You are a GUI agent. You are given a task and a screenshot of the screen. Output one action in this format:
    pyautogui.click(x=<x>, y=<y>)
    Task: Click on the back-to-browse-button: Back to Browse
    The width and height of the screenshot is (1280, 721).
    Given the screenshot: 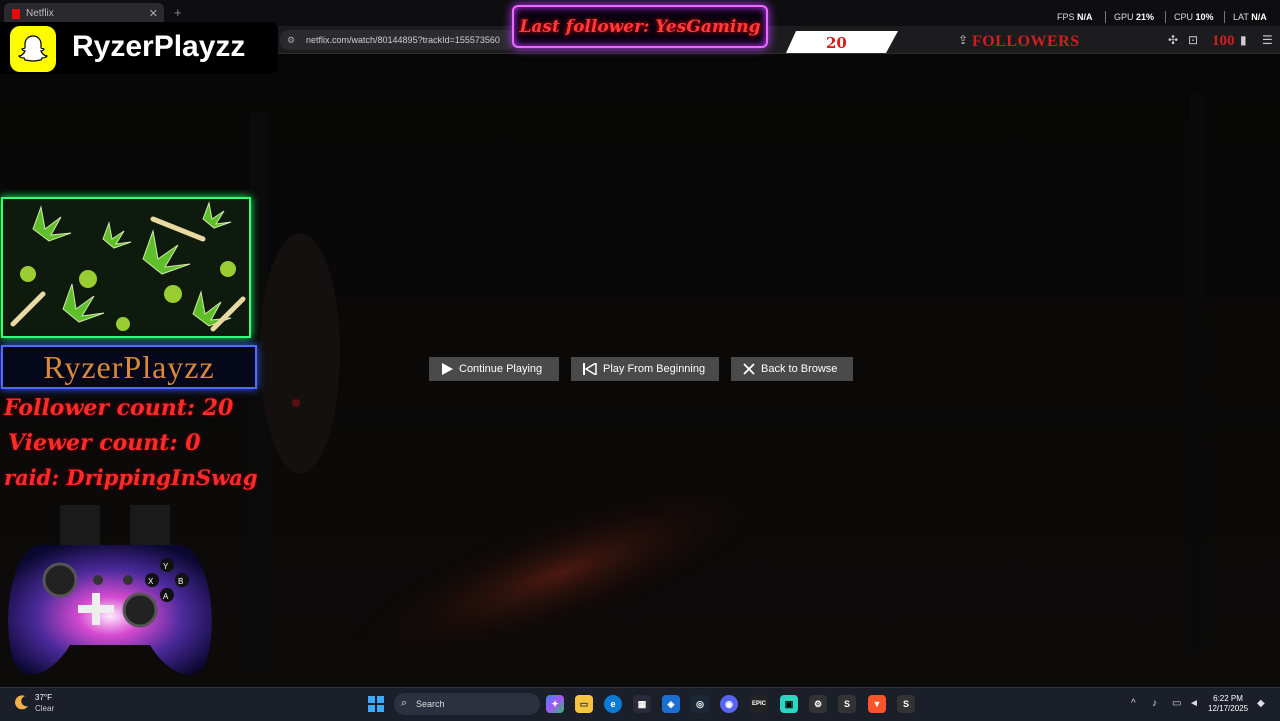 What is the action you would take?
    pyautogui.click(x=792, y=369)
    